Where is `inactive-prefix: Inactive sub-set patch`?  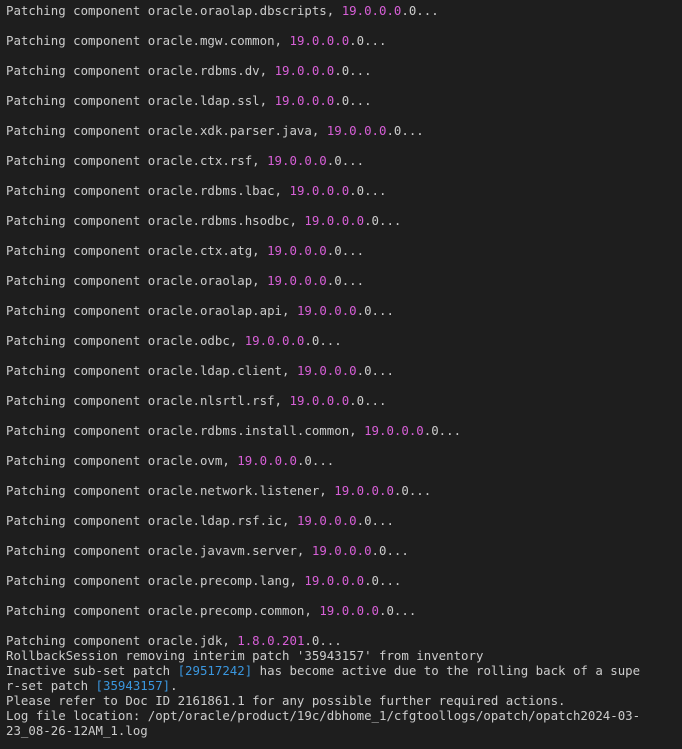 inactive-prefix: Inactive sub-set patch is located at coordinates (92, 670).